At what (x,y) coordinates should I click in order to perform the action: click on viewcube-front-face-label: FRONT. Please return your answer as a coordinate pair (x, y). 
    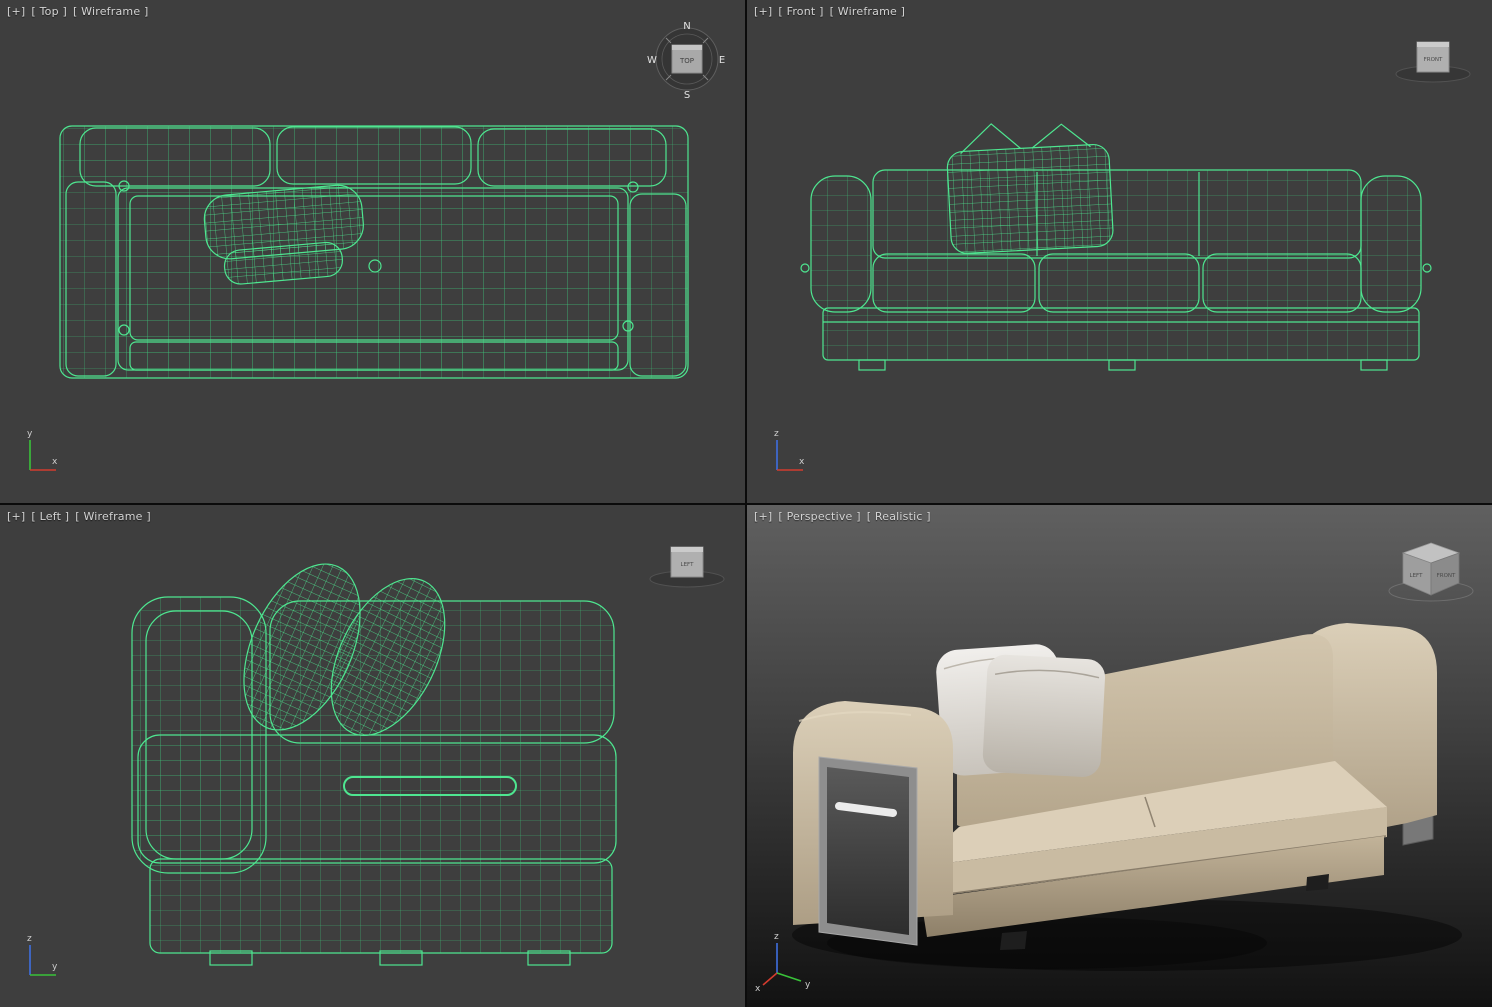
    Looking at the image, I should click on (1433, 60).